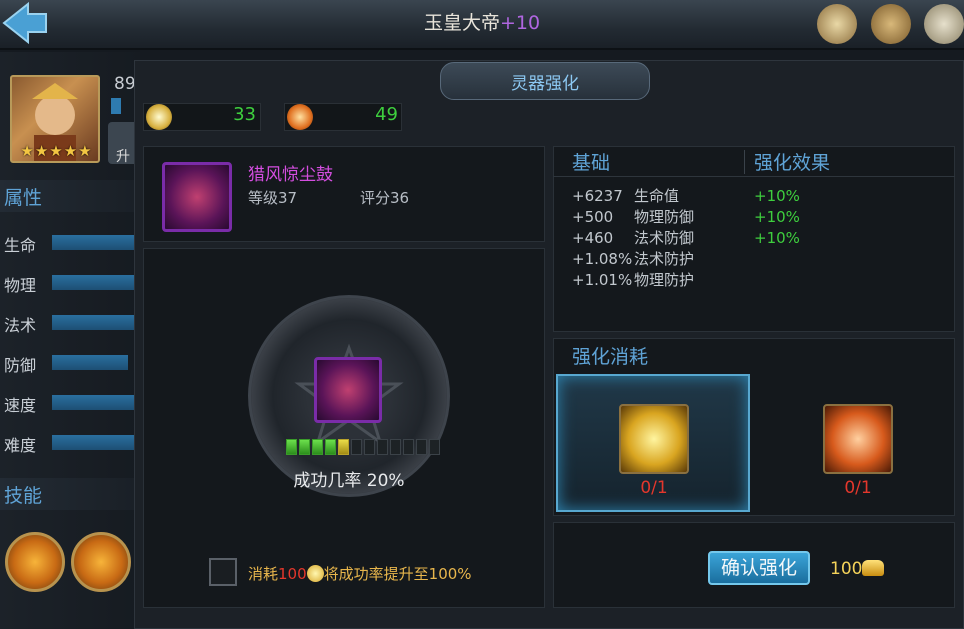  I want to click on base-header: 基础, so click(591, 163).